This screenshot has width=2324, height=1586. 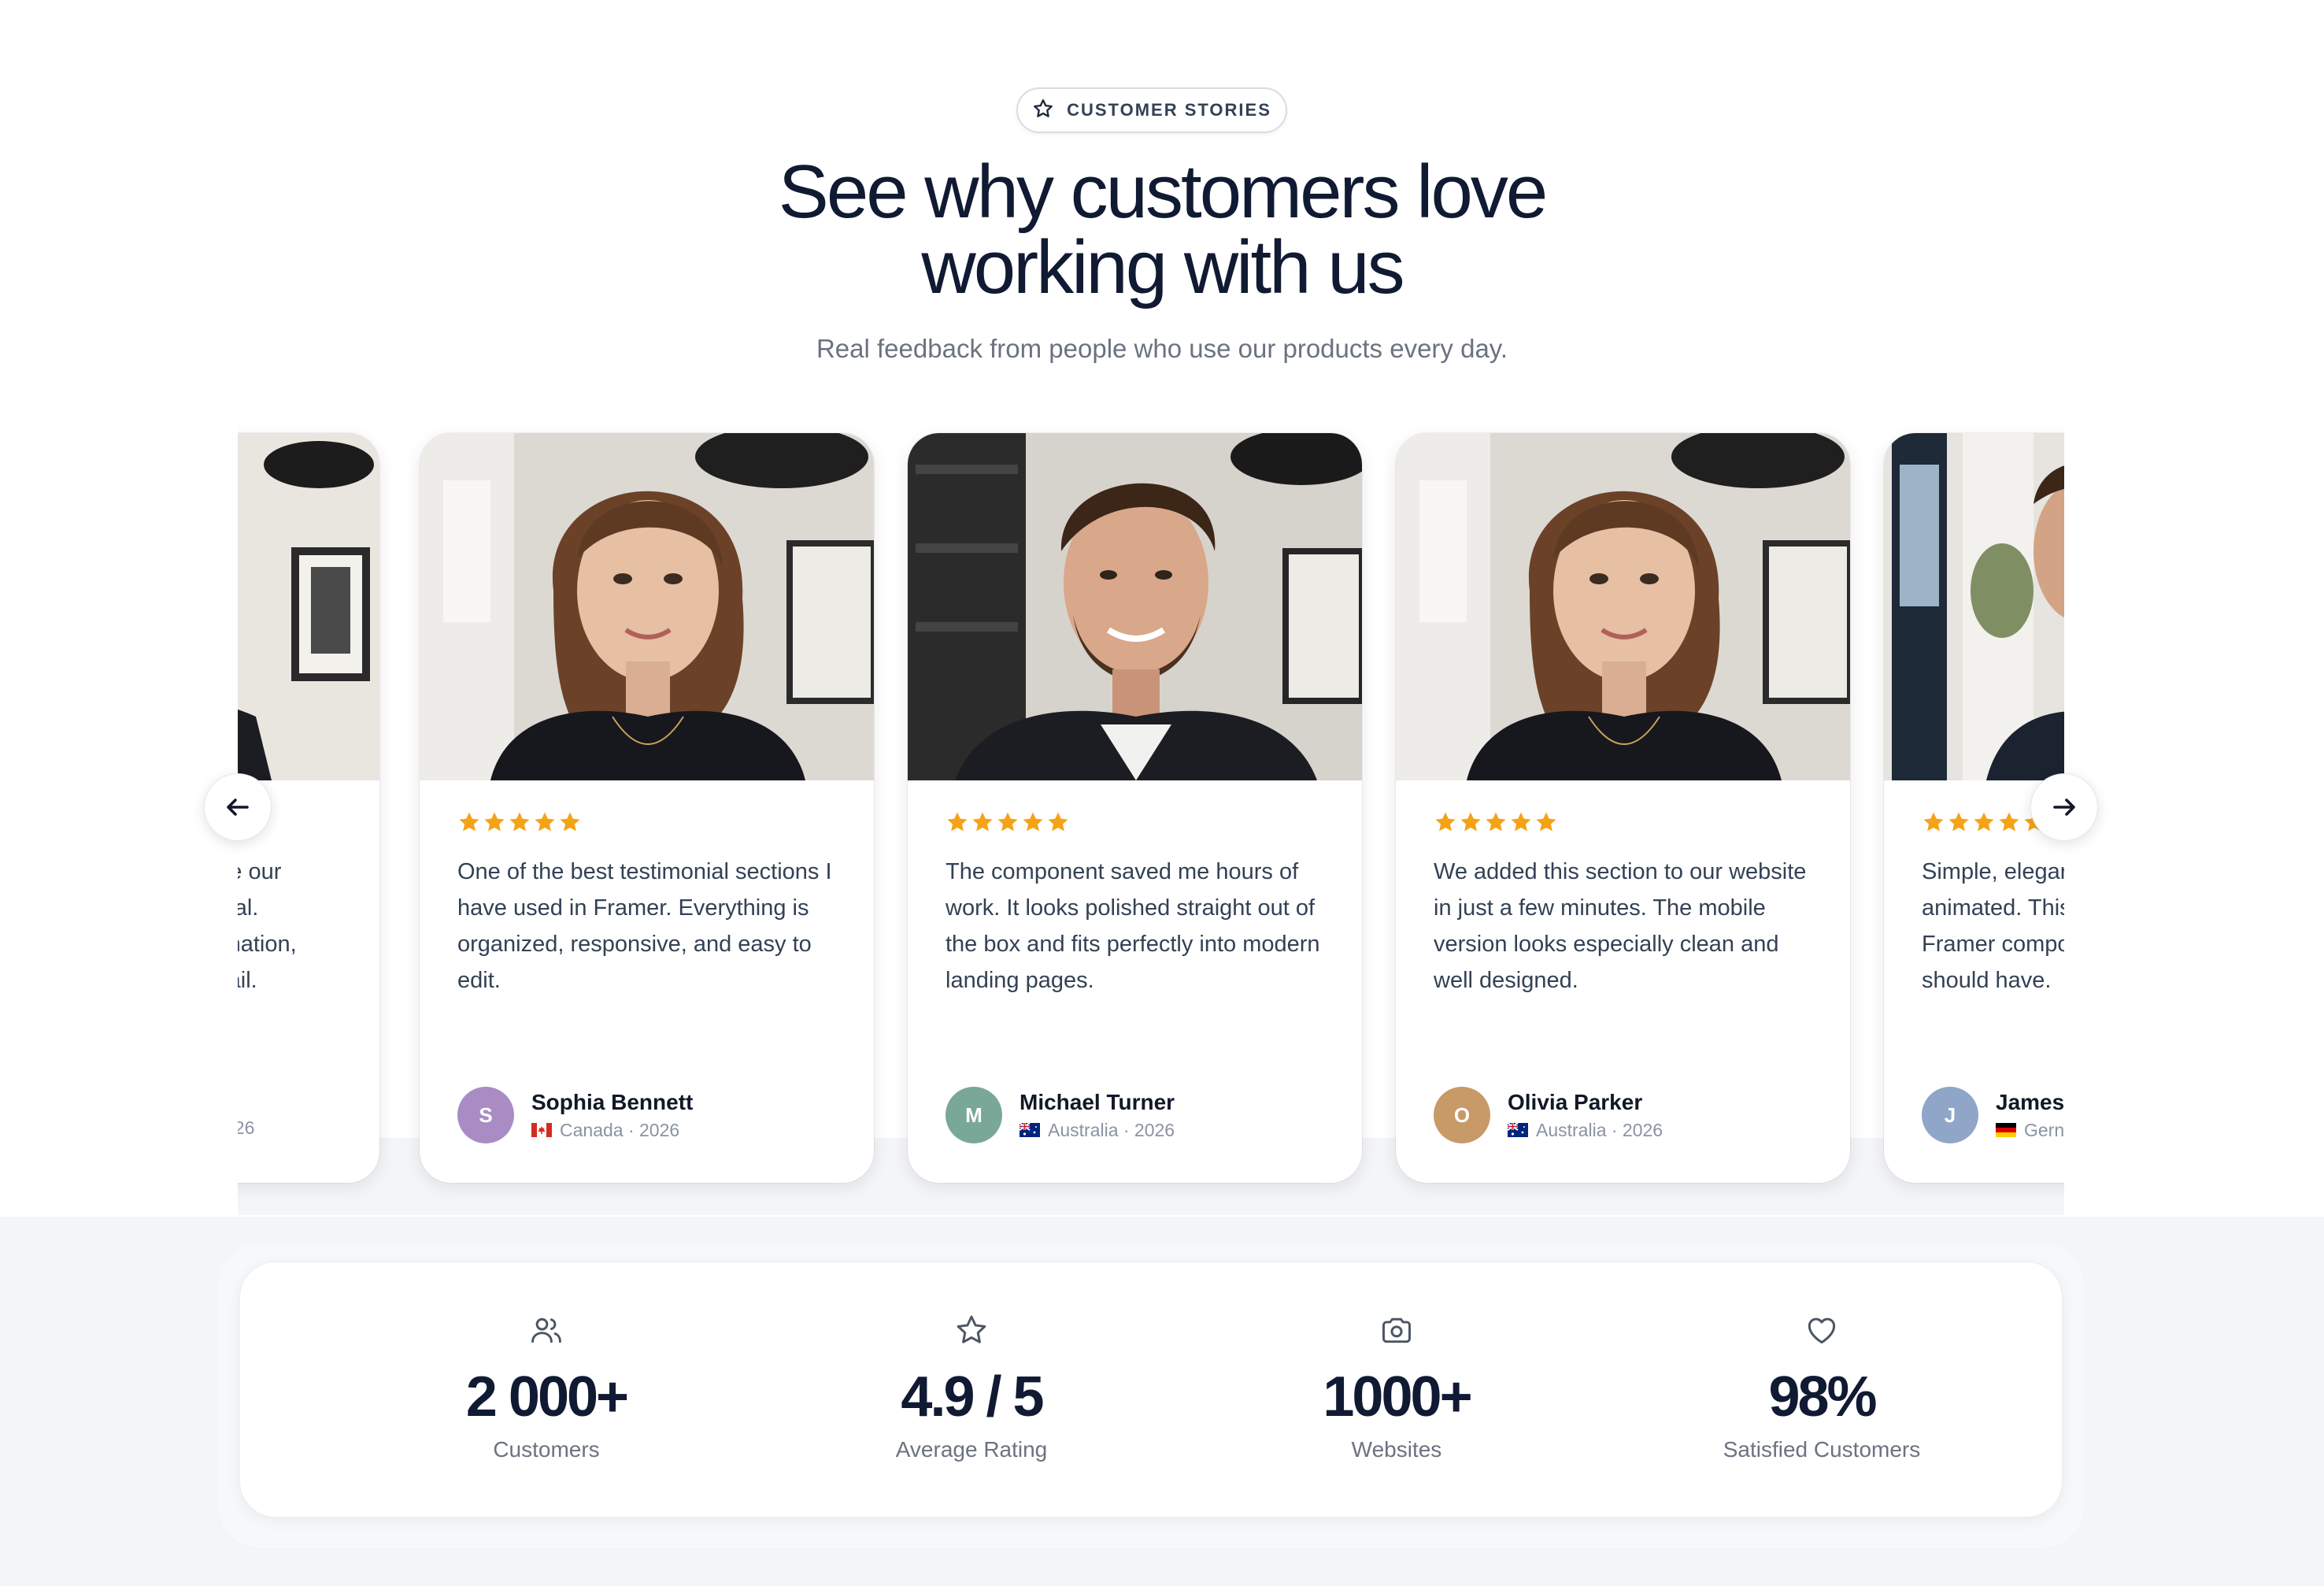 What do you see at coordinates (1993, 1115) in the screenshot?
I see `author: J James Gern` at bounding box center [1993, 1115].